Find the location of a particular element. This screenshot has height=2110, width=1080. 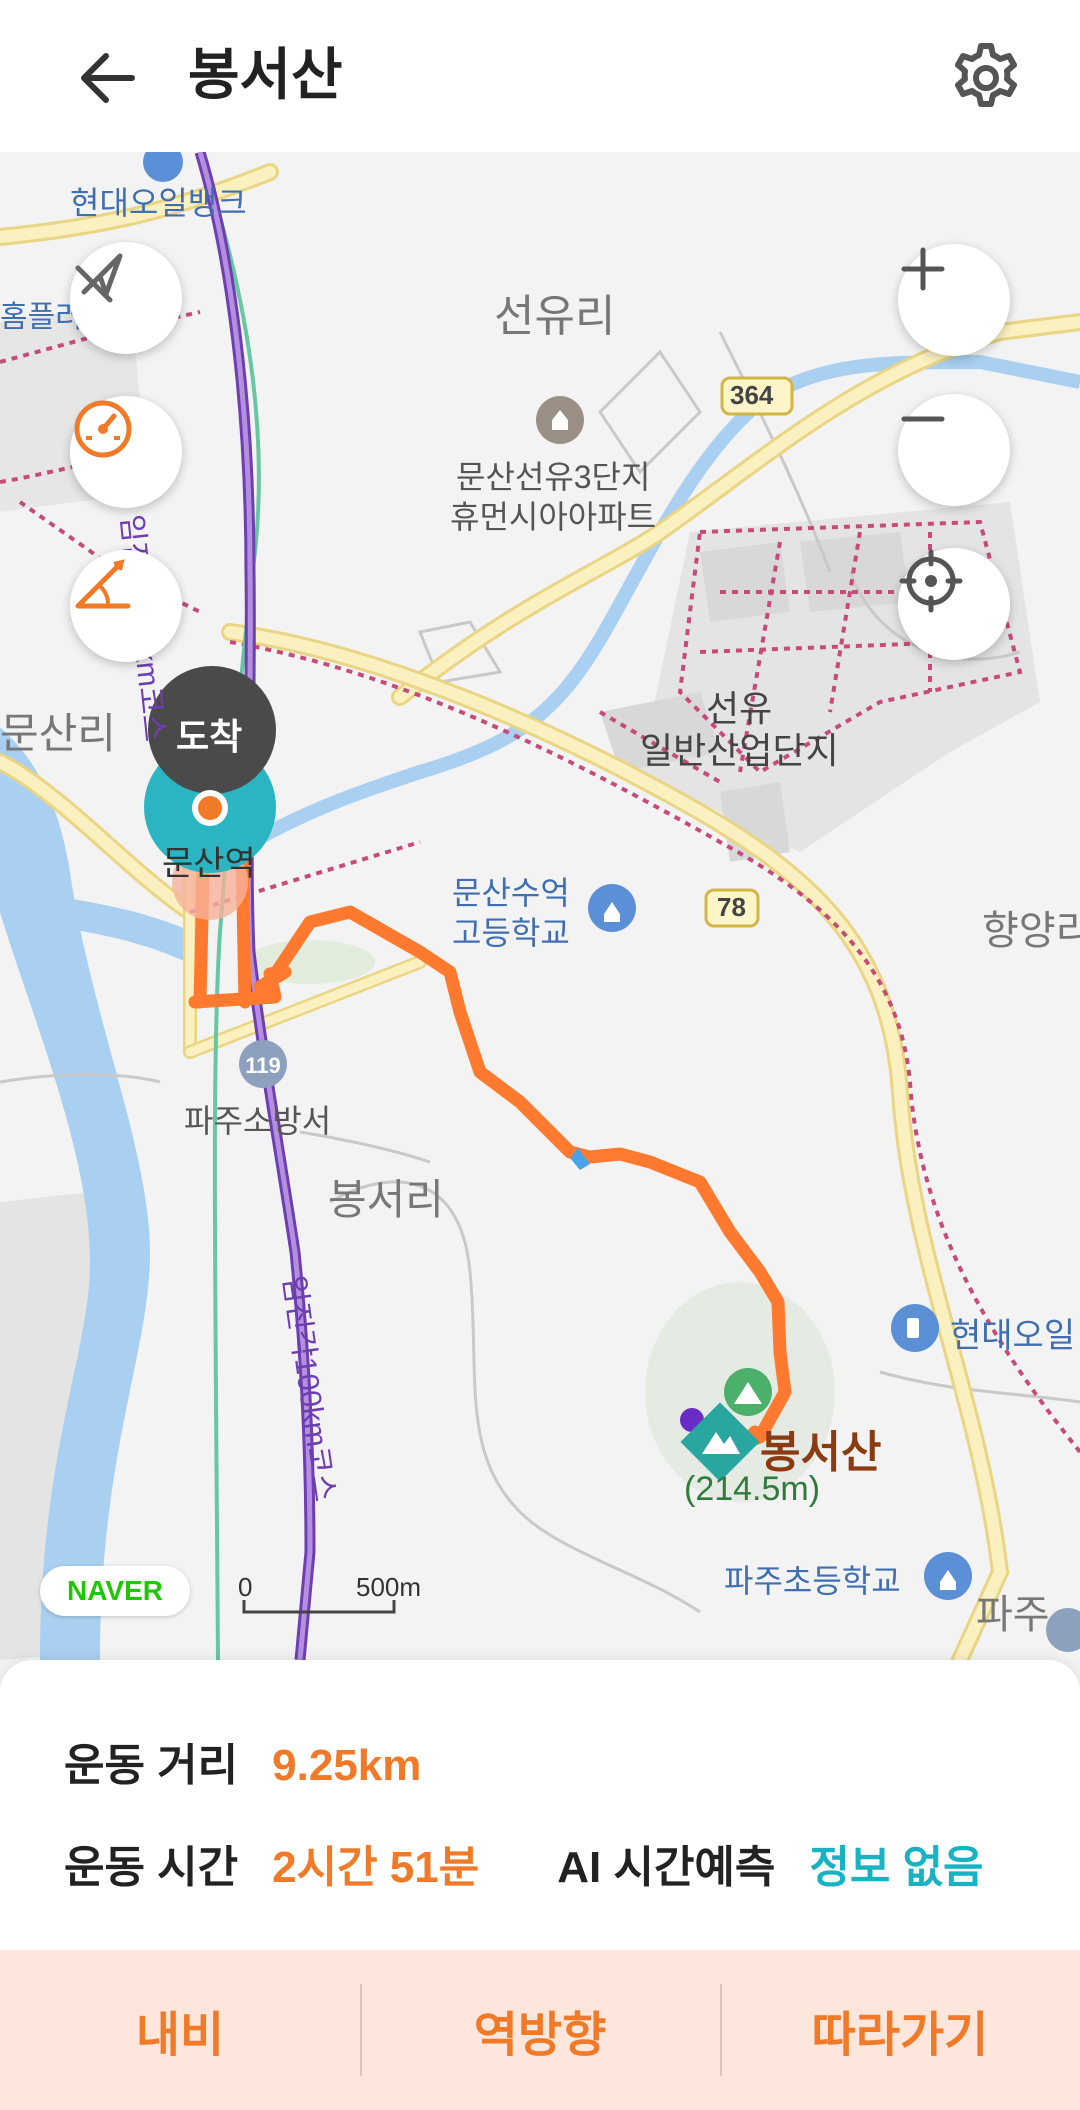

speed-button is located at coordinates (126, 452).